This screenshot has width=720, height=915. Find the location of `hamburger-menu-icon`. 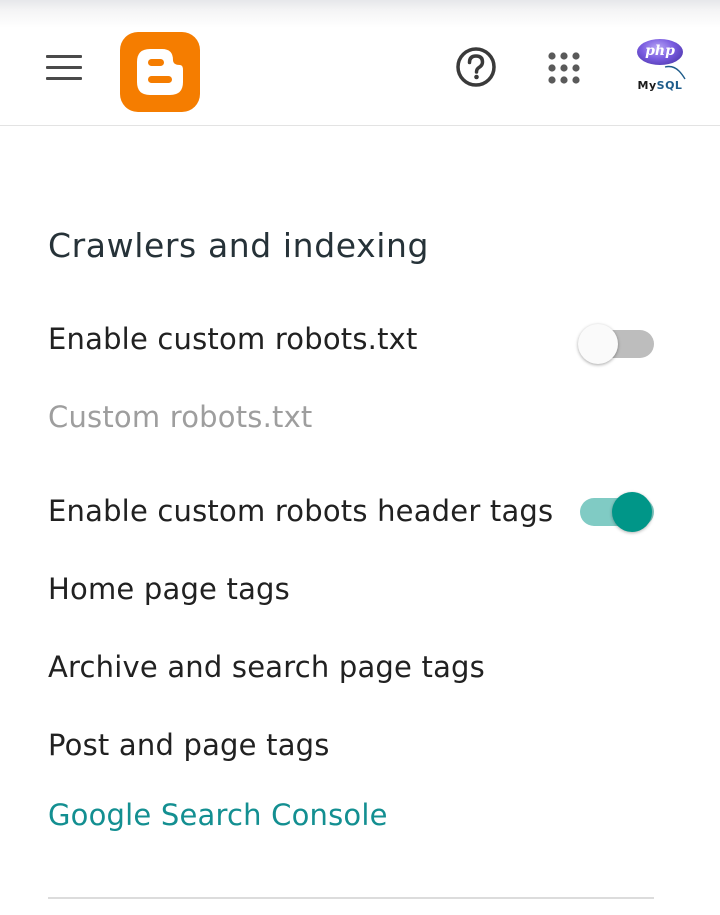

hamburger-menu-icon is located at coordinates (64, 69).